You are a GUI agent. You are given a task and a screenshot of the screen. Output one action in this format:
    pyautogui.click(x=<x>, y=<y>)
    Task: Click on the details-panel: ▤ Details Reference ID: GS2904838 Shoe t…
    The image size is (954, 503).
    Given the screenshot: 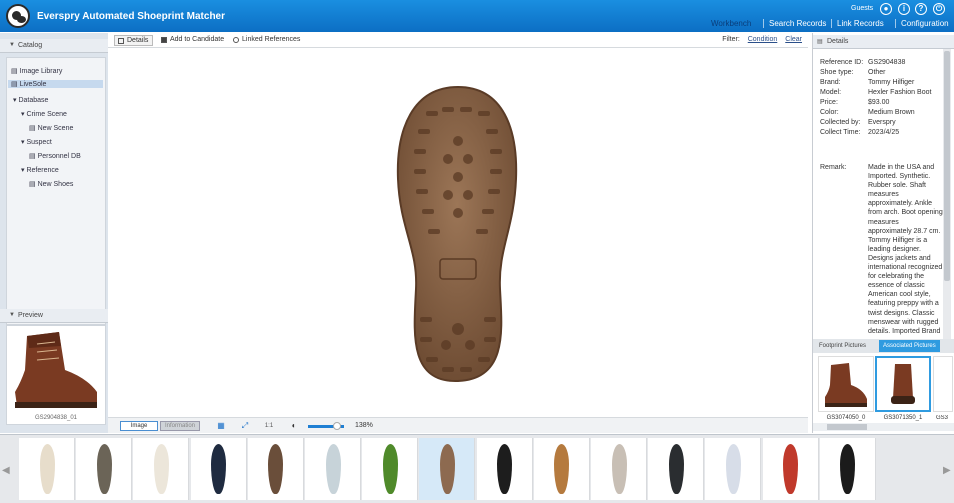 What is the action you would take?
    pyautogui.click(x=883, y=233)
    